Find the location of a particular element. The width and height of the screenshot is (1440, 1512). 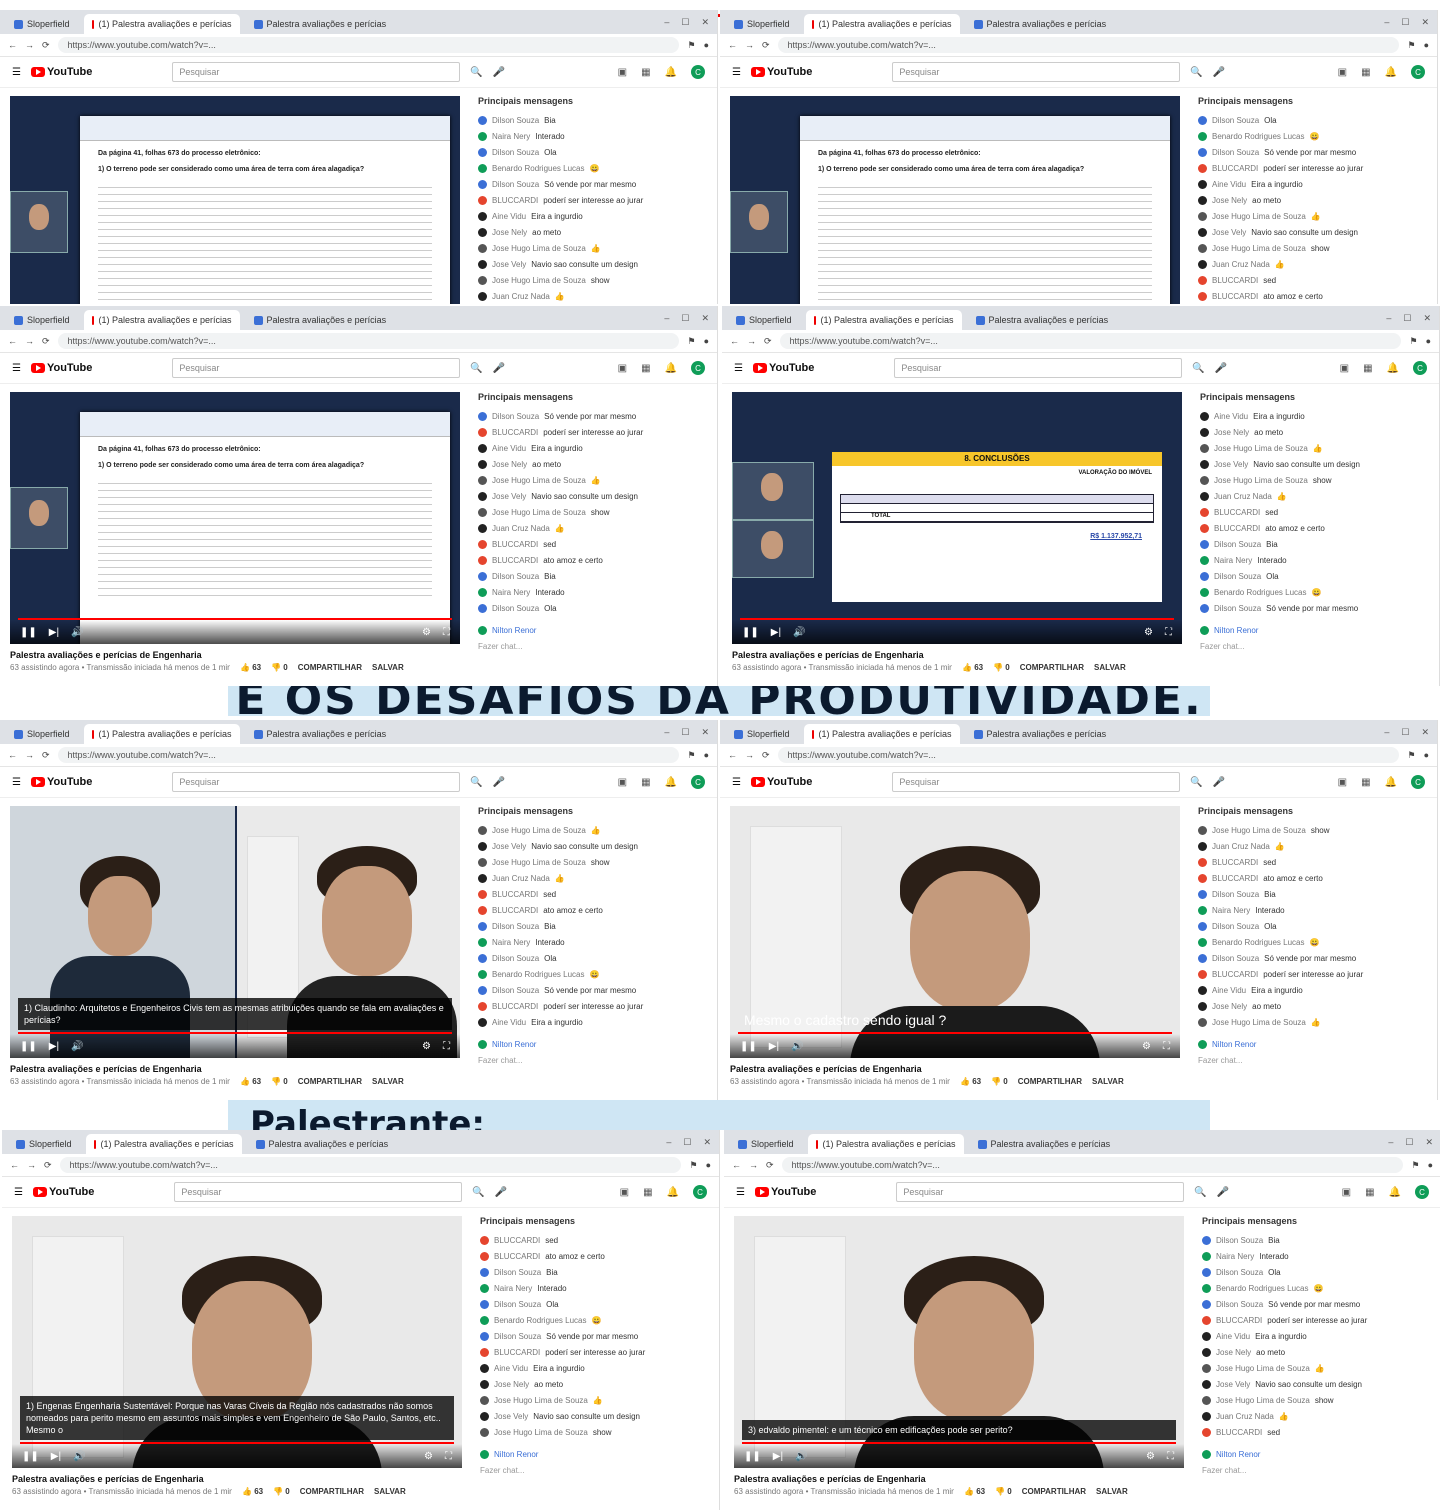

video-player: Mesmo o cadastro sendo igual ? ❚❚ ▶| 🔊 ⚙ ⛶ is located at coordinates (955, 932).